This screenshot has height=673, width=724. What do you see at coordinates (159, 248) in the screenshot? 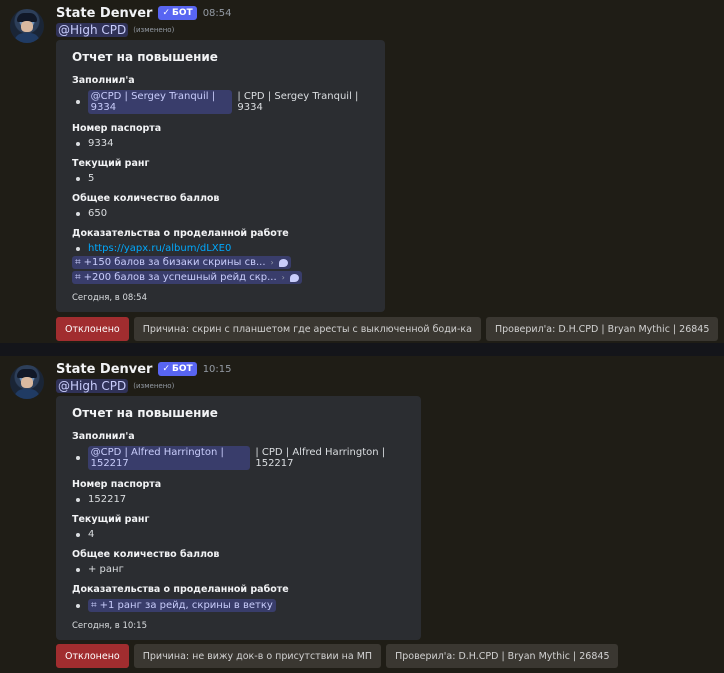
I see `evidence-link: https://yapx.ru/album/dLXE0` at bounding box center [159, 248].